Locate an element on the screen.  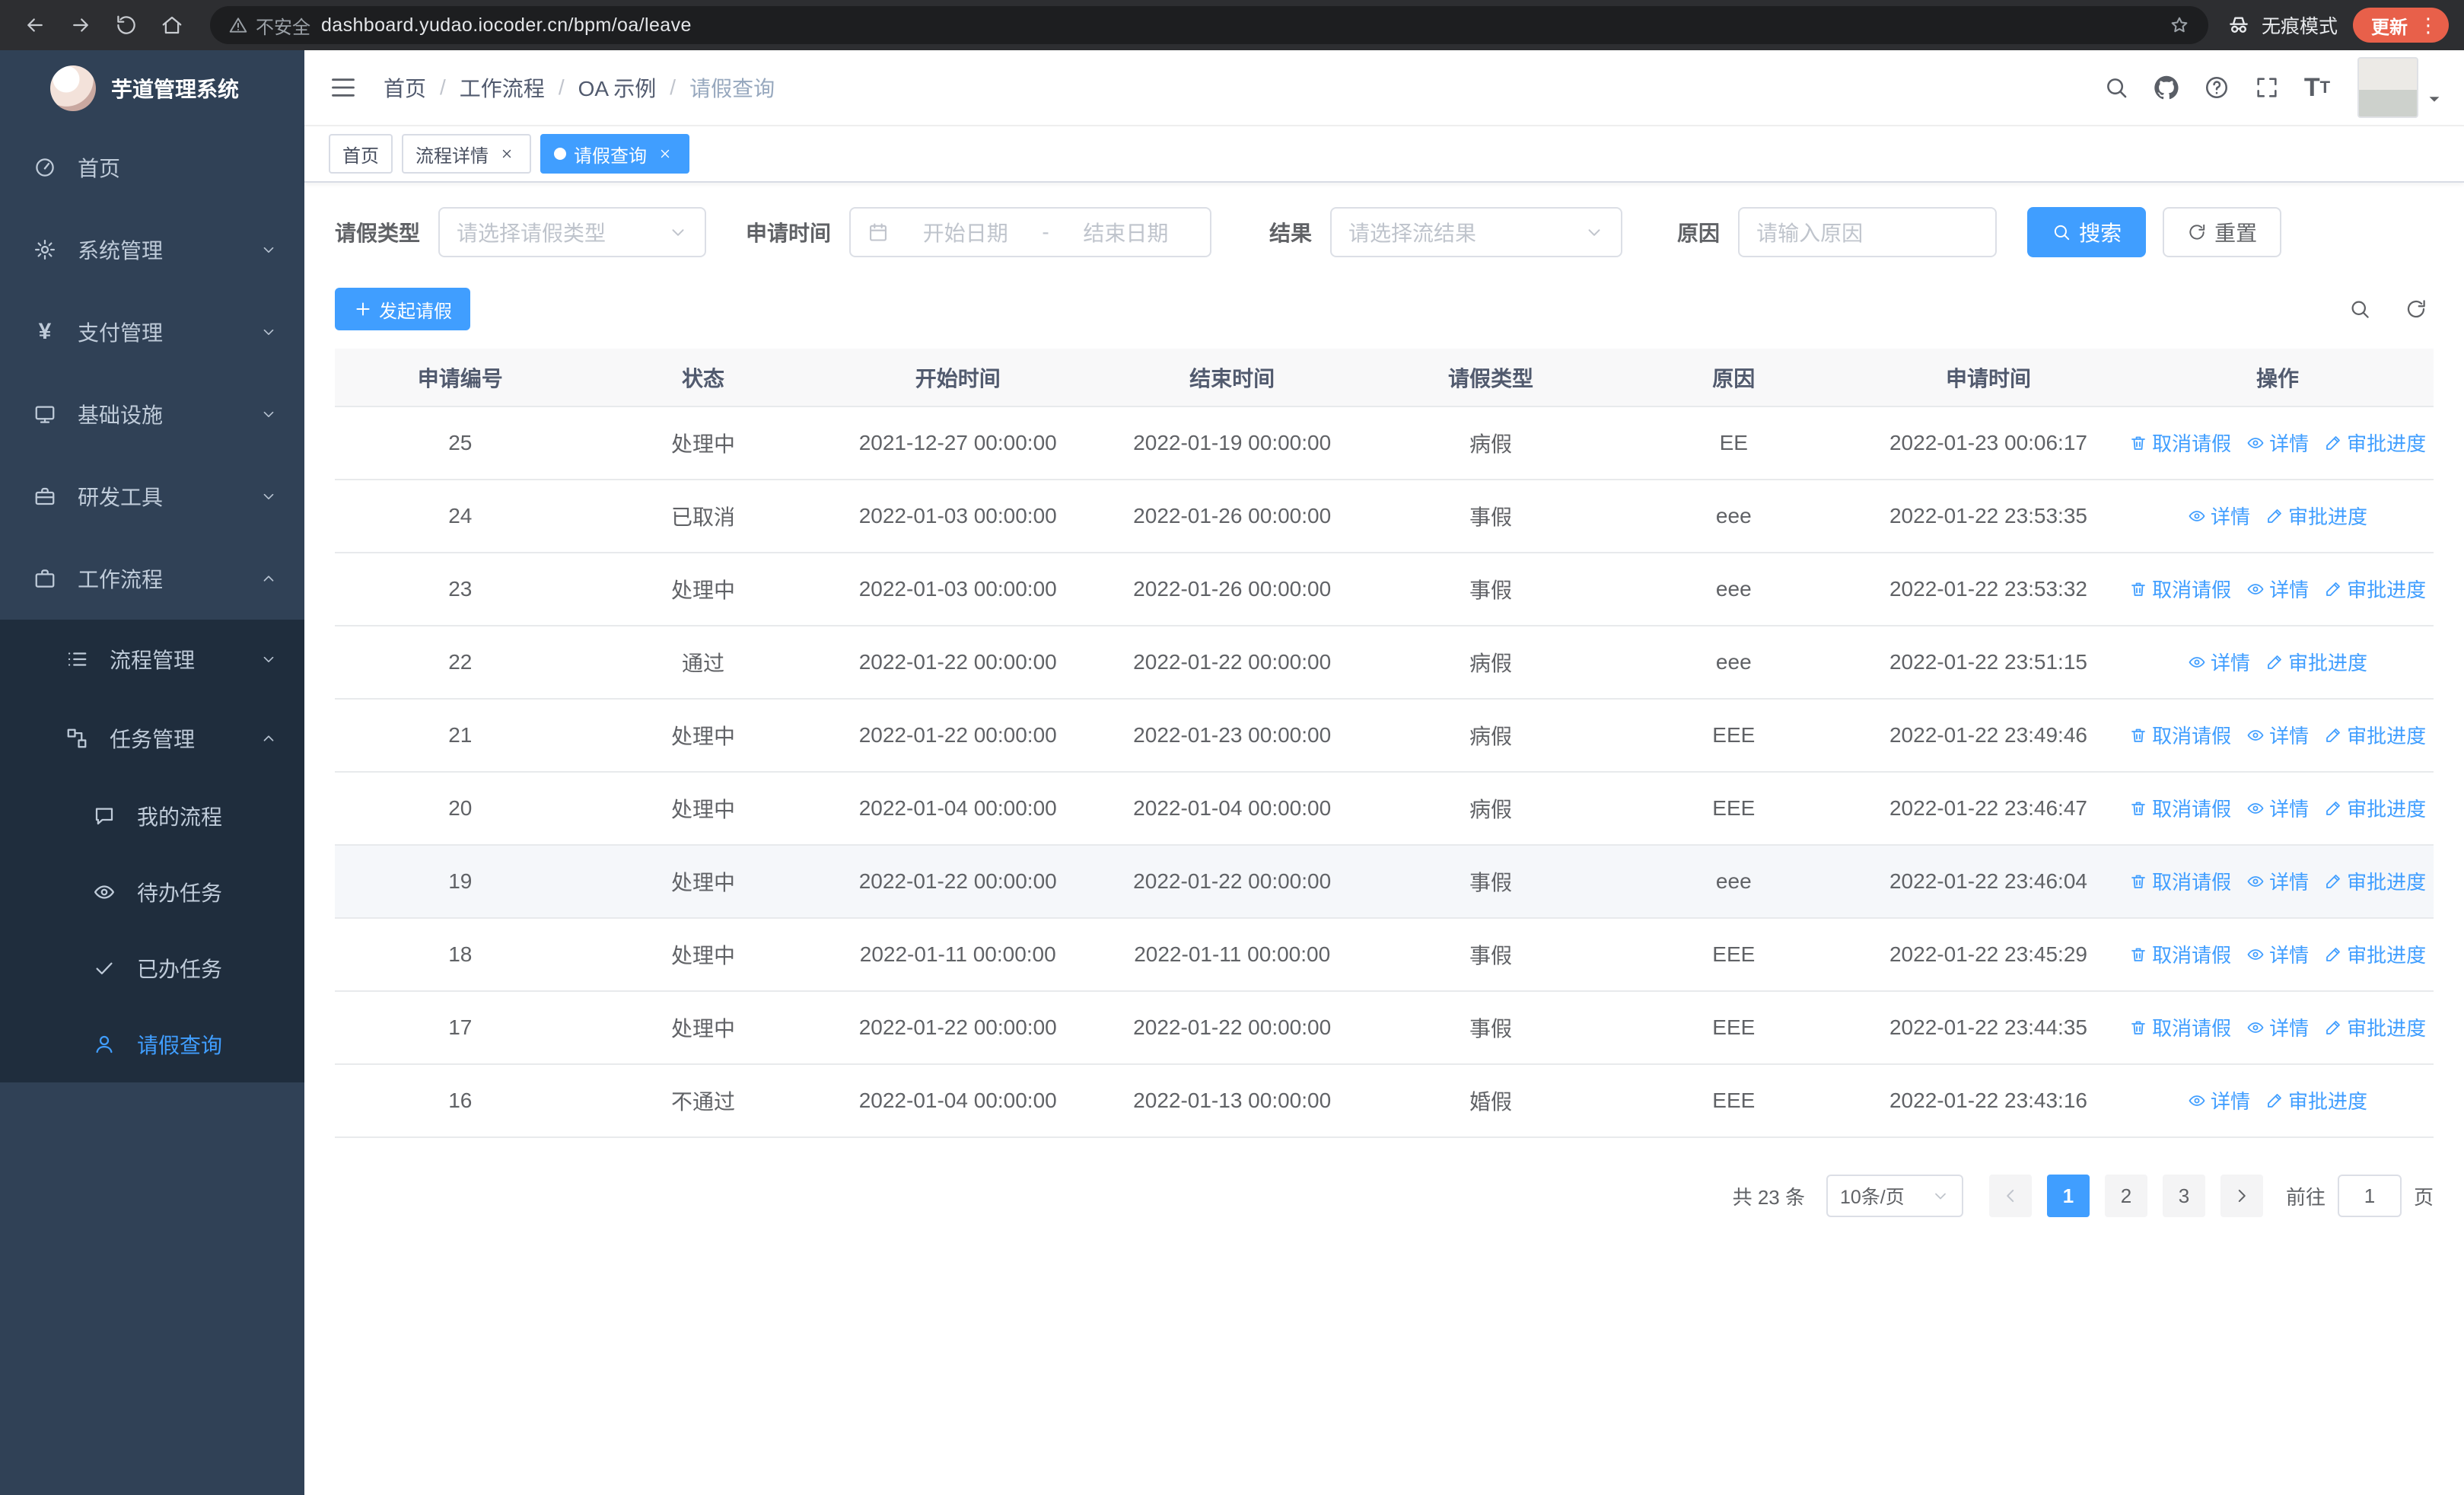
sidebar-item-home: 首页 is located at coordinates (152, 168).